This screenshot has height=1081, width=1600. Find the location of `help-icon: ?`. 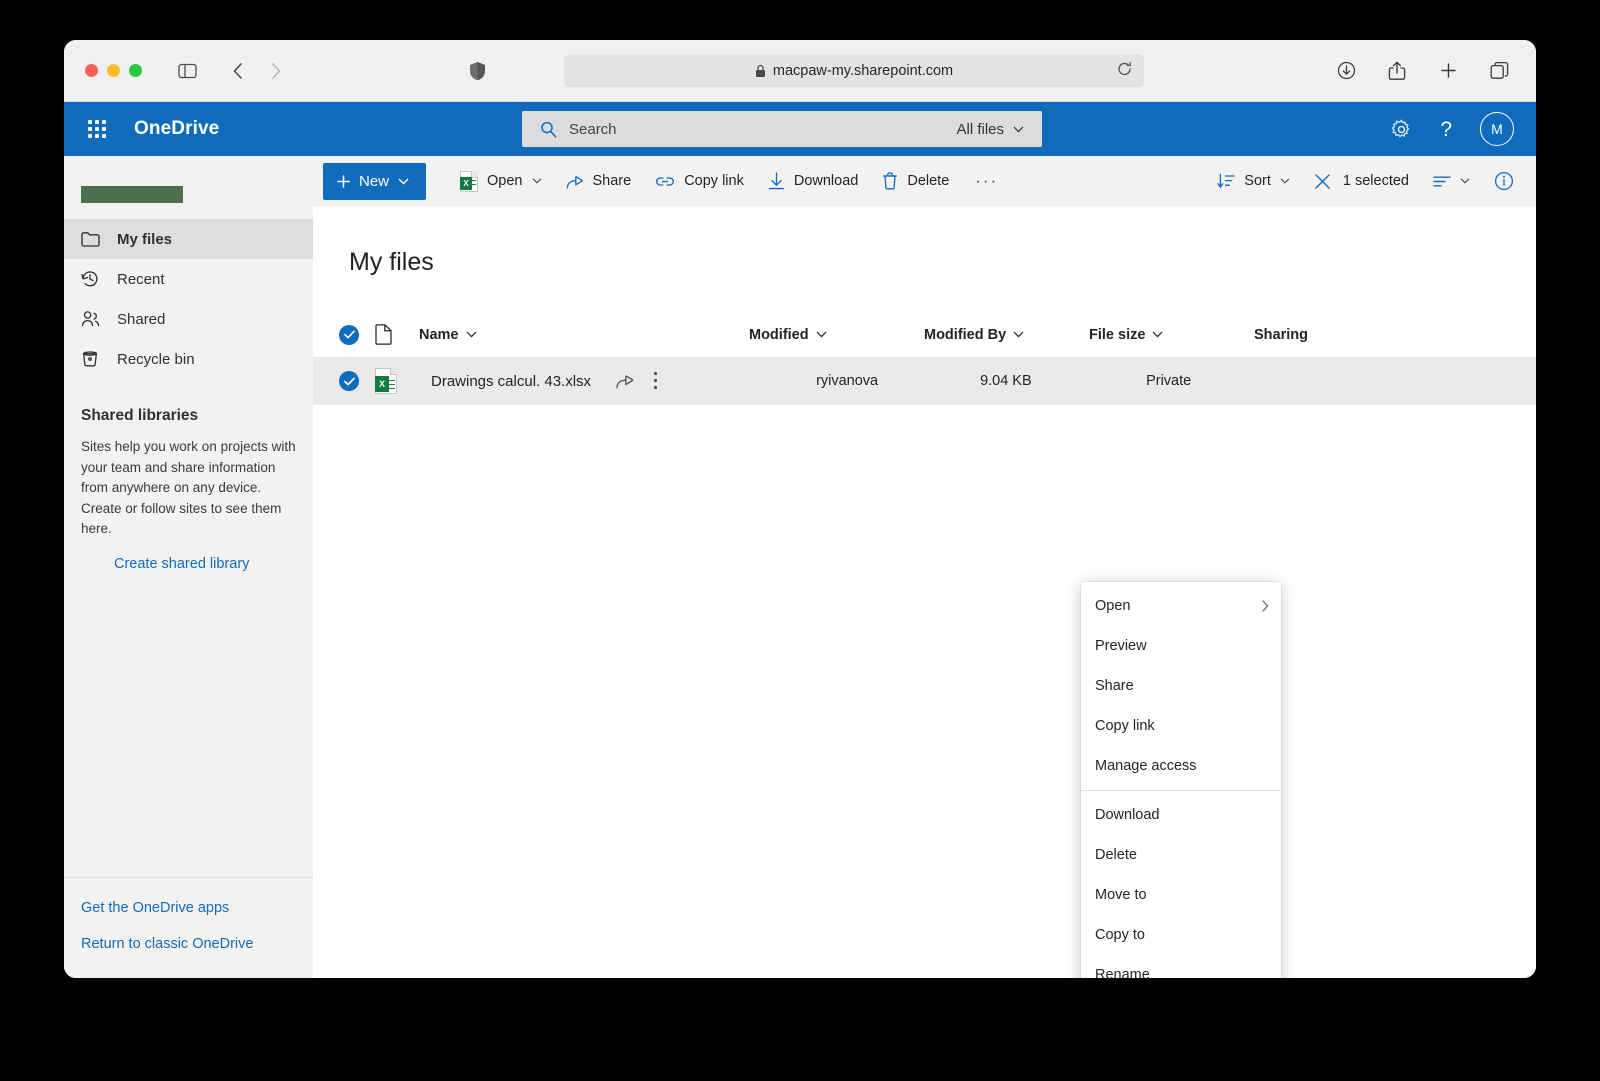

help-icon: ? is located at coordinates (1446, 129).